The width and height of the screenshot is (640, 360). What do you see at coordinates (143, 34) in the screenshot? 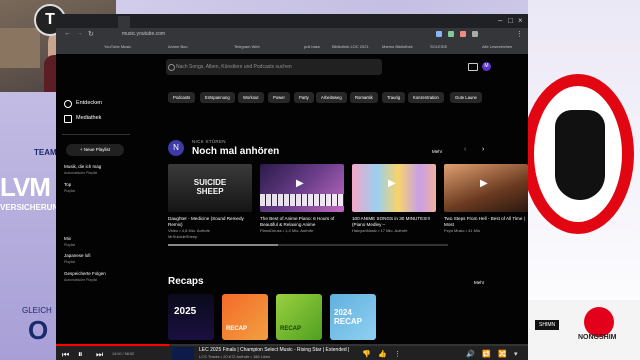
I see `url-field: music.youtube.com` at bounding box center [143, 34].